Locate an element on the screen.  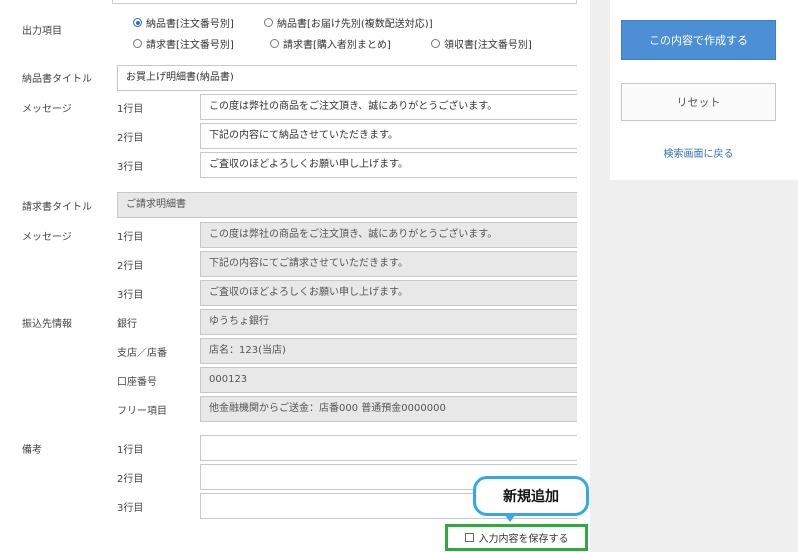
invoice-line3-input: ご査収のほどよろしくお願い申し上げます。 is located at coordinates (388, 293).